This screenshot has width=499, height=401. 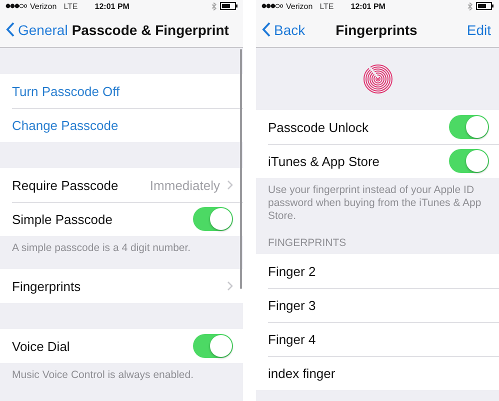 What do you see at coordinates (374, 203) in the screenshot?
I see `footer-note: Use your fingerprint instead of your Apple ID password when buying from the iTunes & App Store.` at bounding box center [374, 203].